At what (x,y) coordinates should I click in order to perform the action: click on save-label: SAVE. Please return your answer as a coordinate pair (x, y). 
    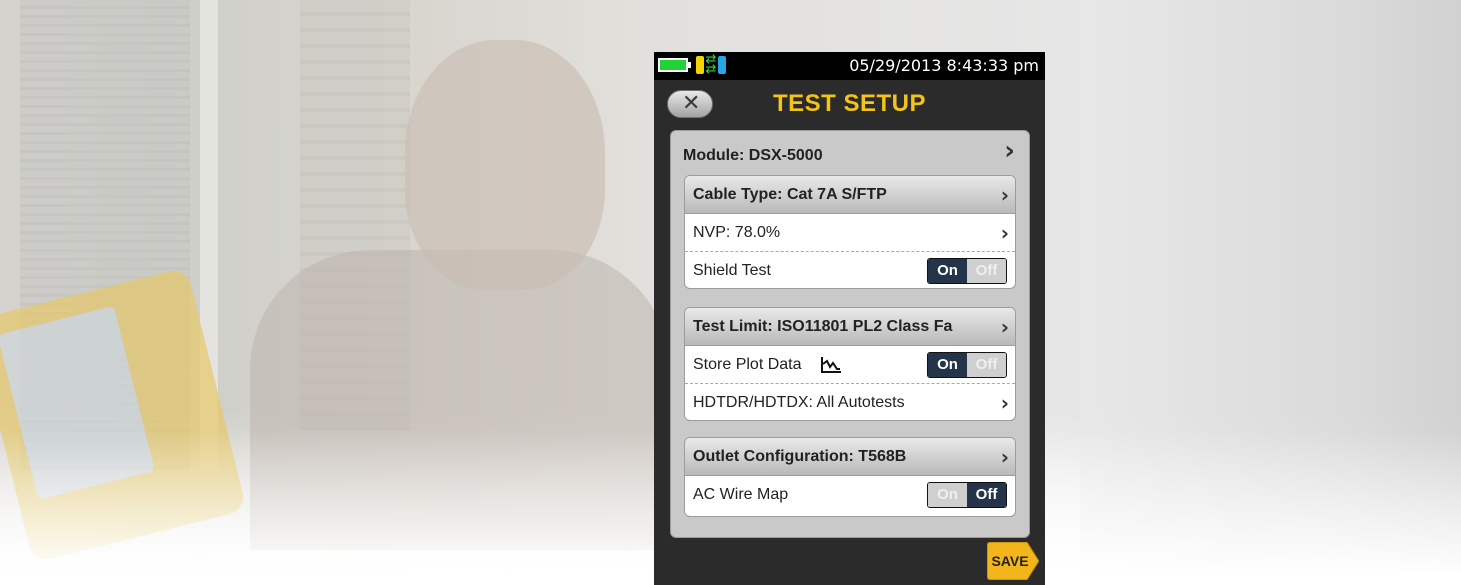
    Looking at the image, I should click on (1010, 561).